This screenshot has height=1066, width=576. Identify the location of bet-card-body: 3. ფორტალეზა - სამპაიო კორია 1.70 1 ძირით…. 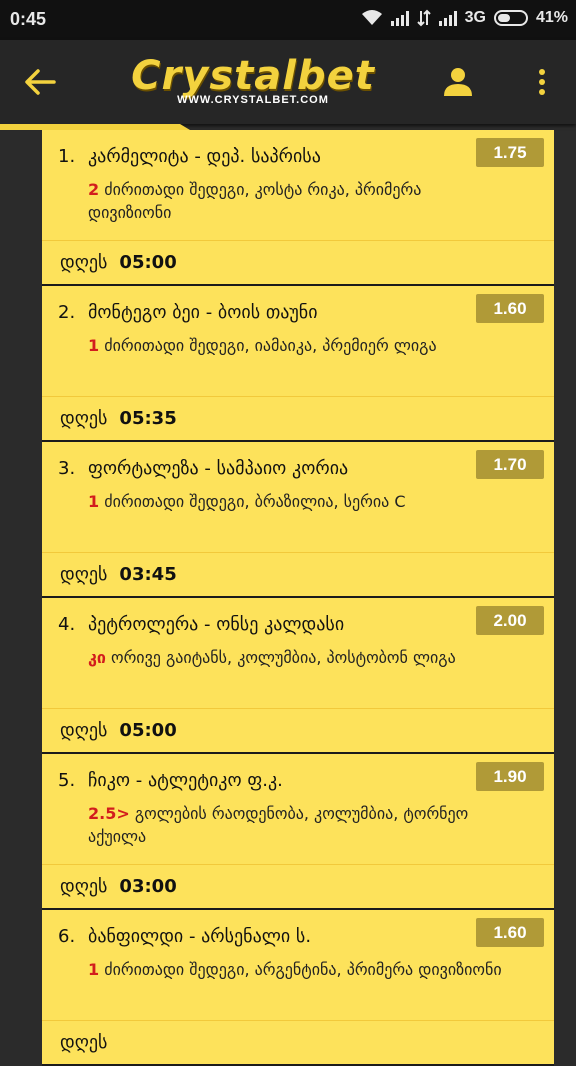
(298, 497).